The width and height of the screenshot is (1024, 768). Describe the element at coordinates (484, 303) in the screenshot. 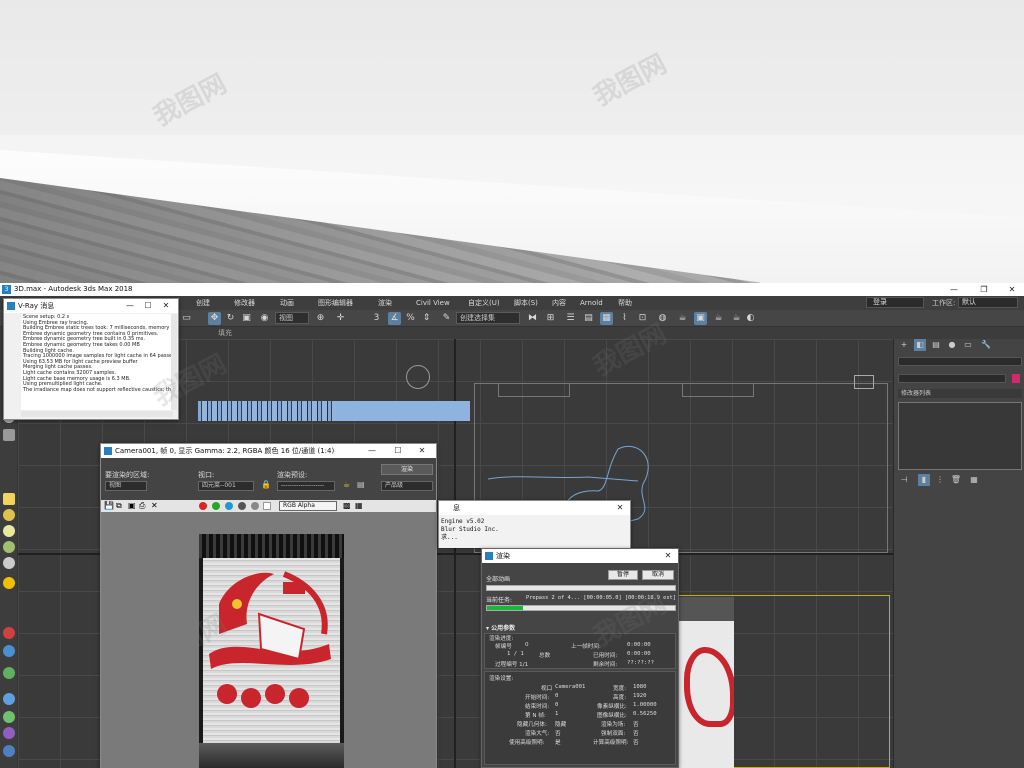

I see `menu-customize: 自定义(U)` at that location.